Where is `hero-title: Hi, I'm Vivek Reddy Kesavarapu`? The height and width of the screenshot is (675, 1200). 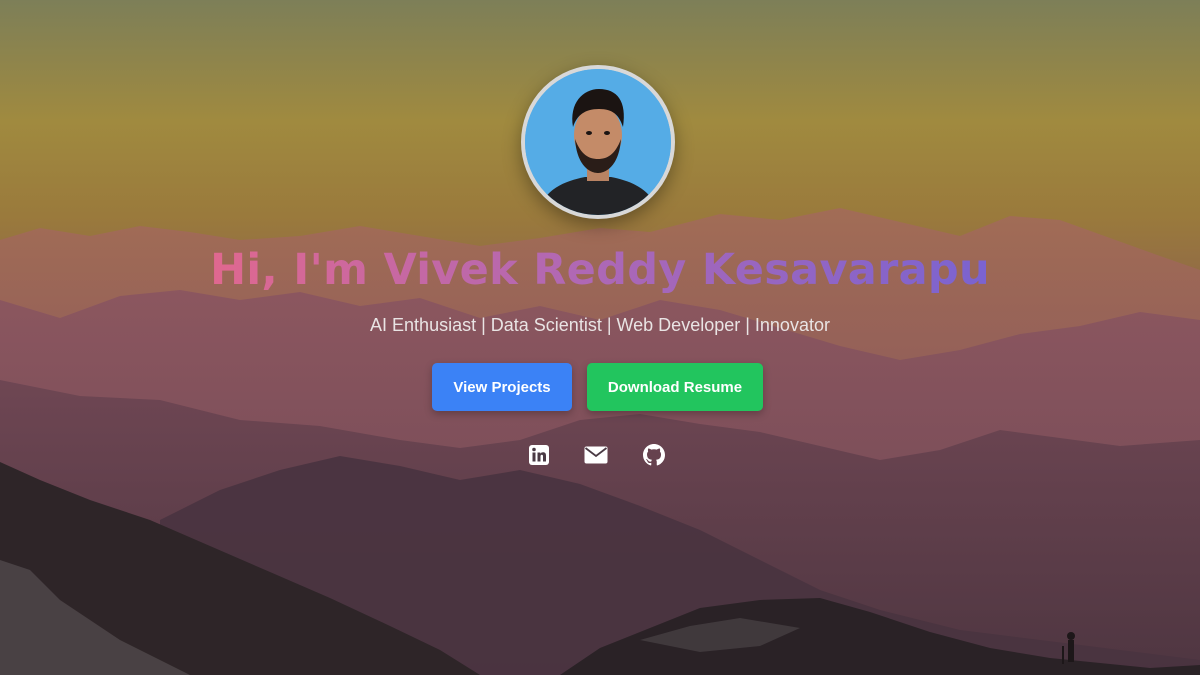
hero-title: Hi, I'm Vivek Reddy Kesavarapu is located at coordinates (600, 270).